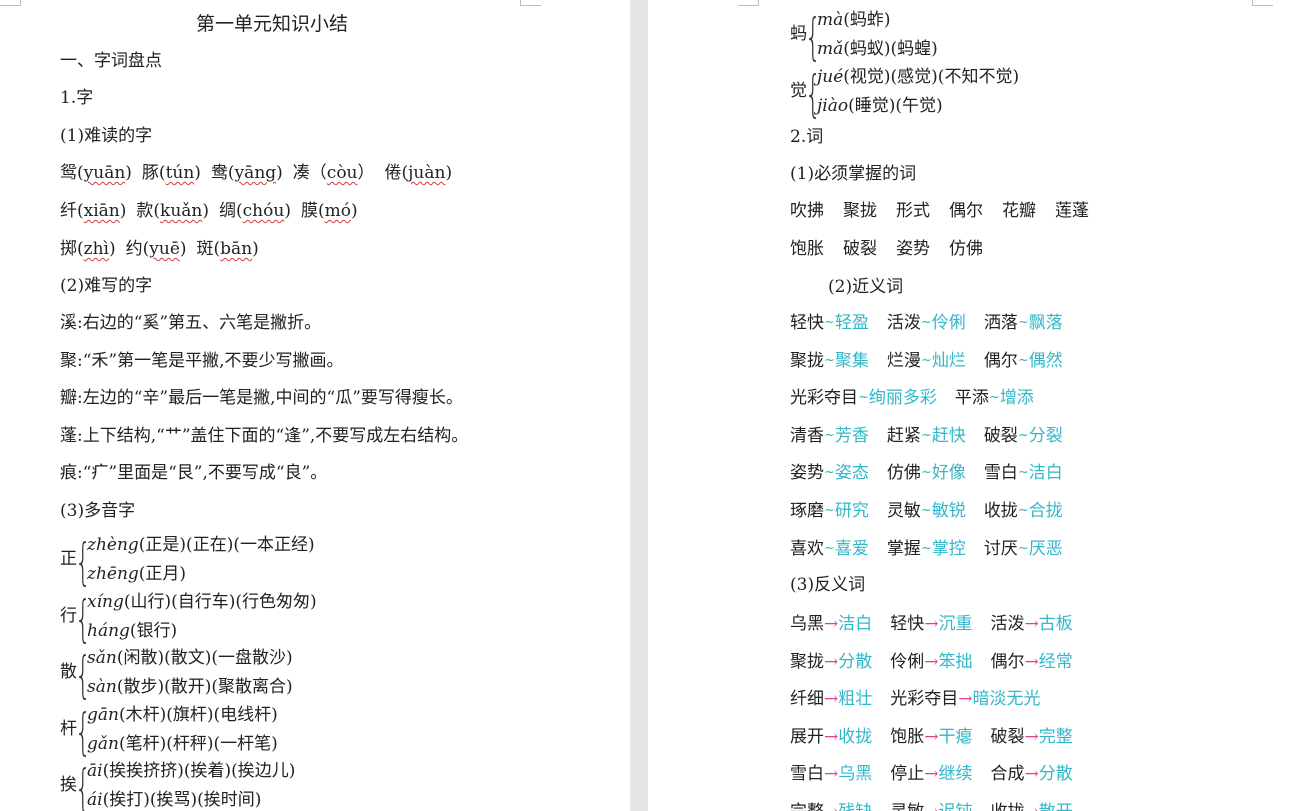  What do you see at coordinates (342, 173) in the screenshot?
I see `pinyin-text: còu` at bounding box center [342, 173].